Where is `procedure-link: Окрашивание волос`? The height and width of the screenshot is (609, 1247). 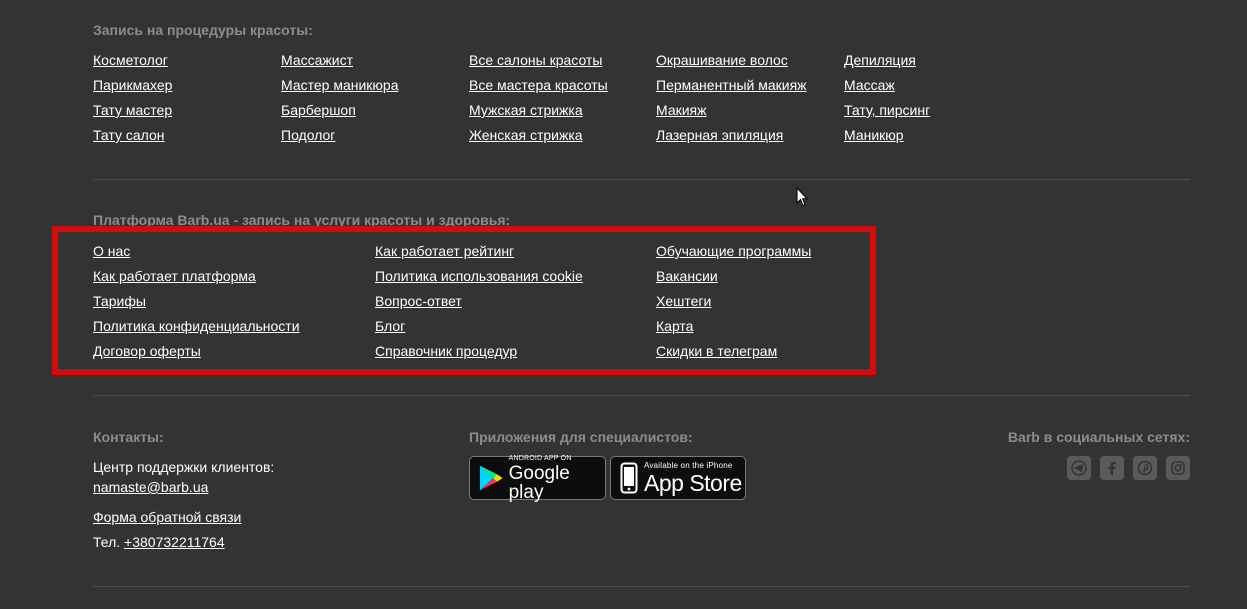 procedure-link: Окрашивание волос is located at coordinates (722, 60).